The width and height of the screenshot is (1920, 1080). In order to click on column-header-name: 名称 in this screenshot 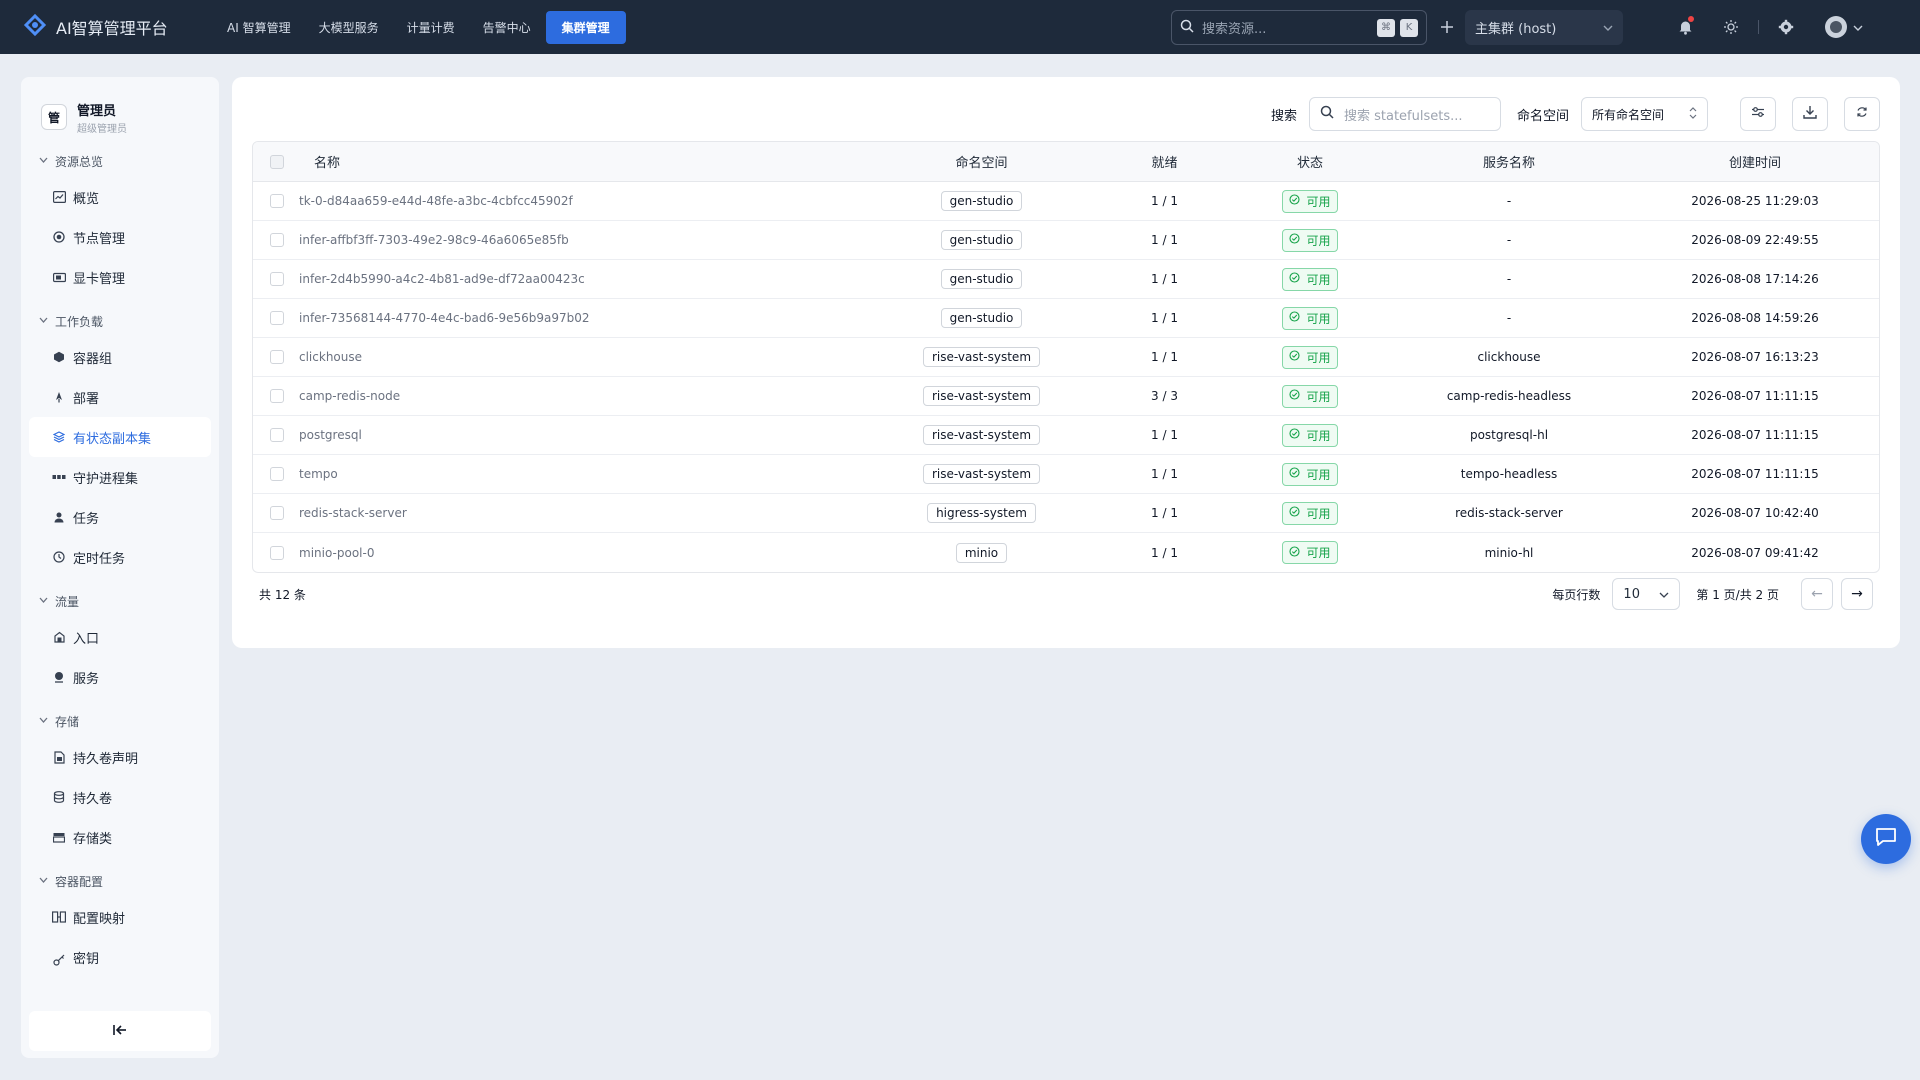, I will do `click(591, 161)`.